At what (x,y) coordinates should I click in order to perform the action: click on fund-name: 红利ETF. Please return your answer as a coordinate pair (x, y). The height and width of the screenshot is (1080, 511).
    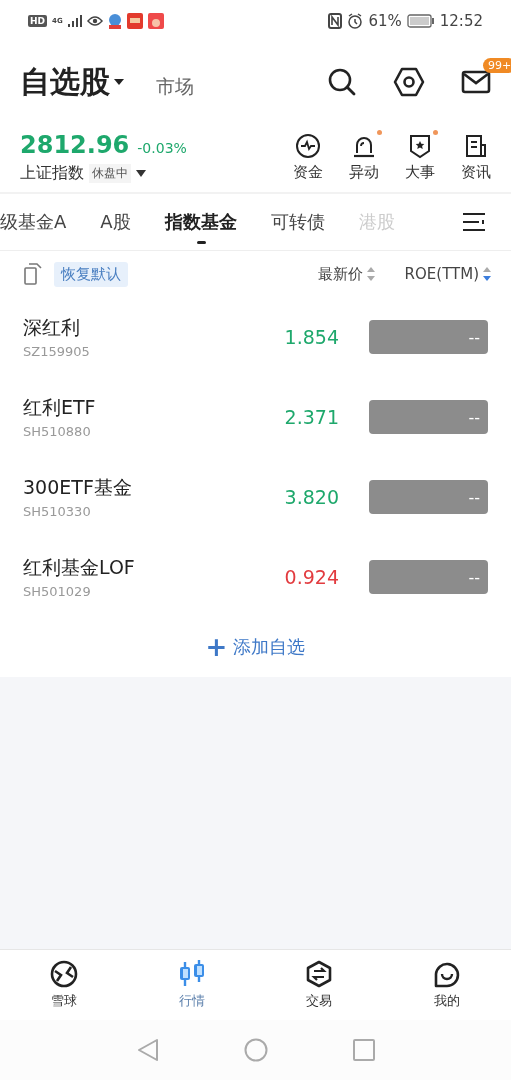
    Looking at the image, I should click on (141, 408).